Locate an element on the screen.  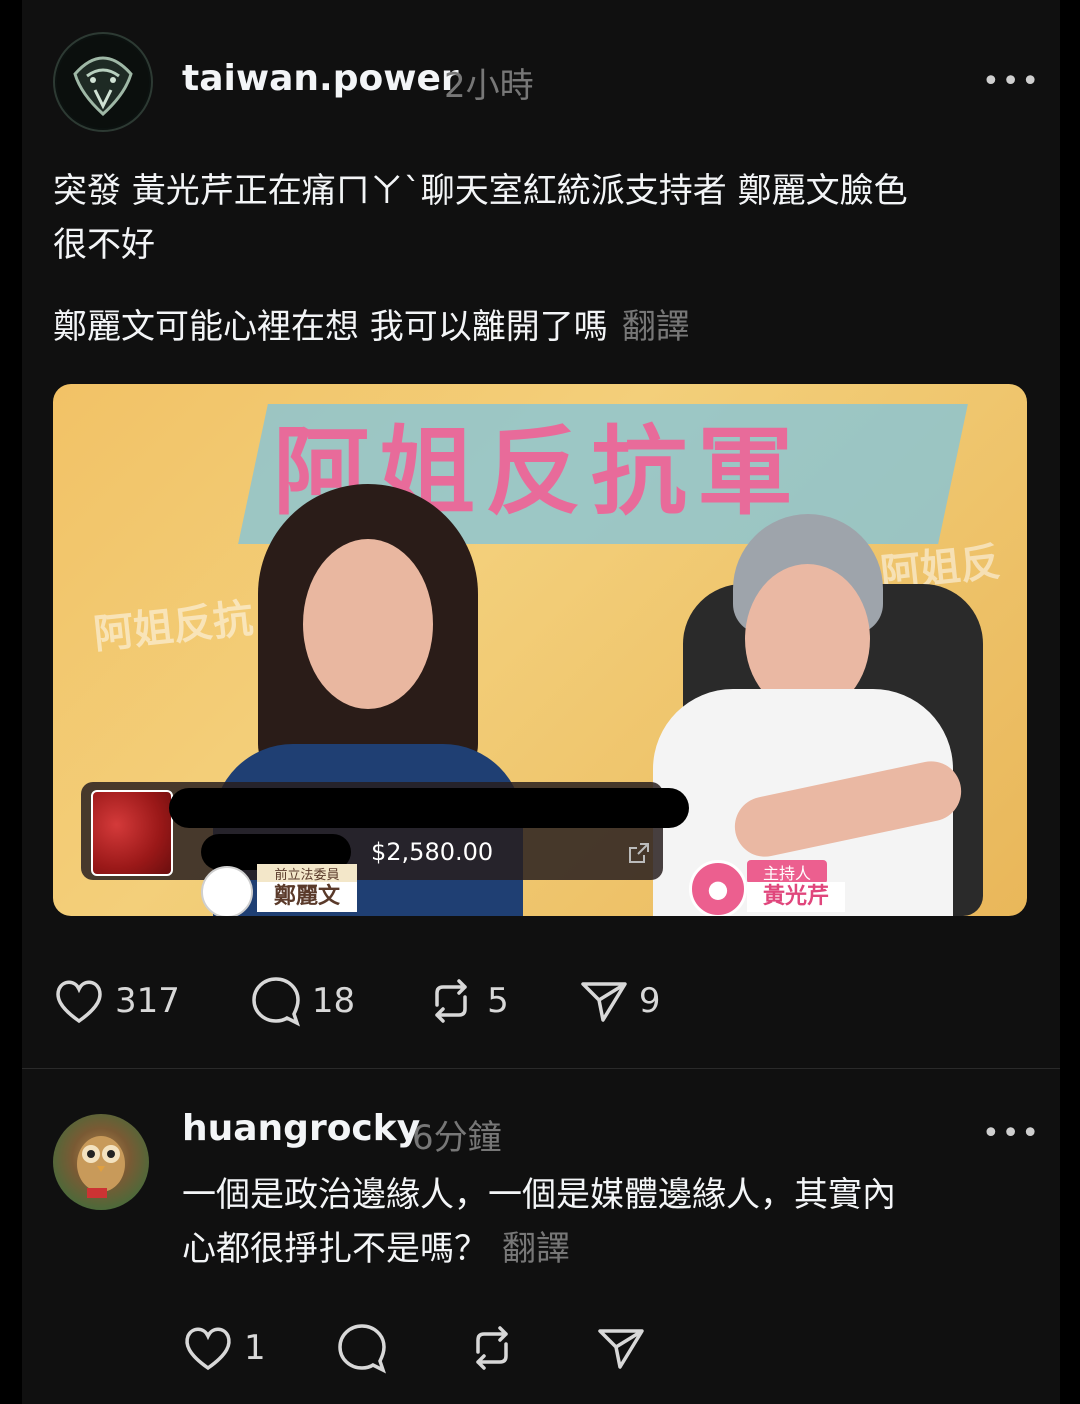
product-thumbnail is located at coordinates (132, 833).